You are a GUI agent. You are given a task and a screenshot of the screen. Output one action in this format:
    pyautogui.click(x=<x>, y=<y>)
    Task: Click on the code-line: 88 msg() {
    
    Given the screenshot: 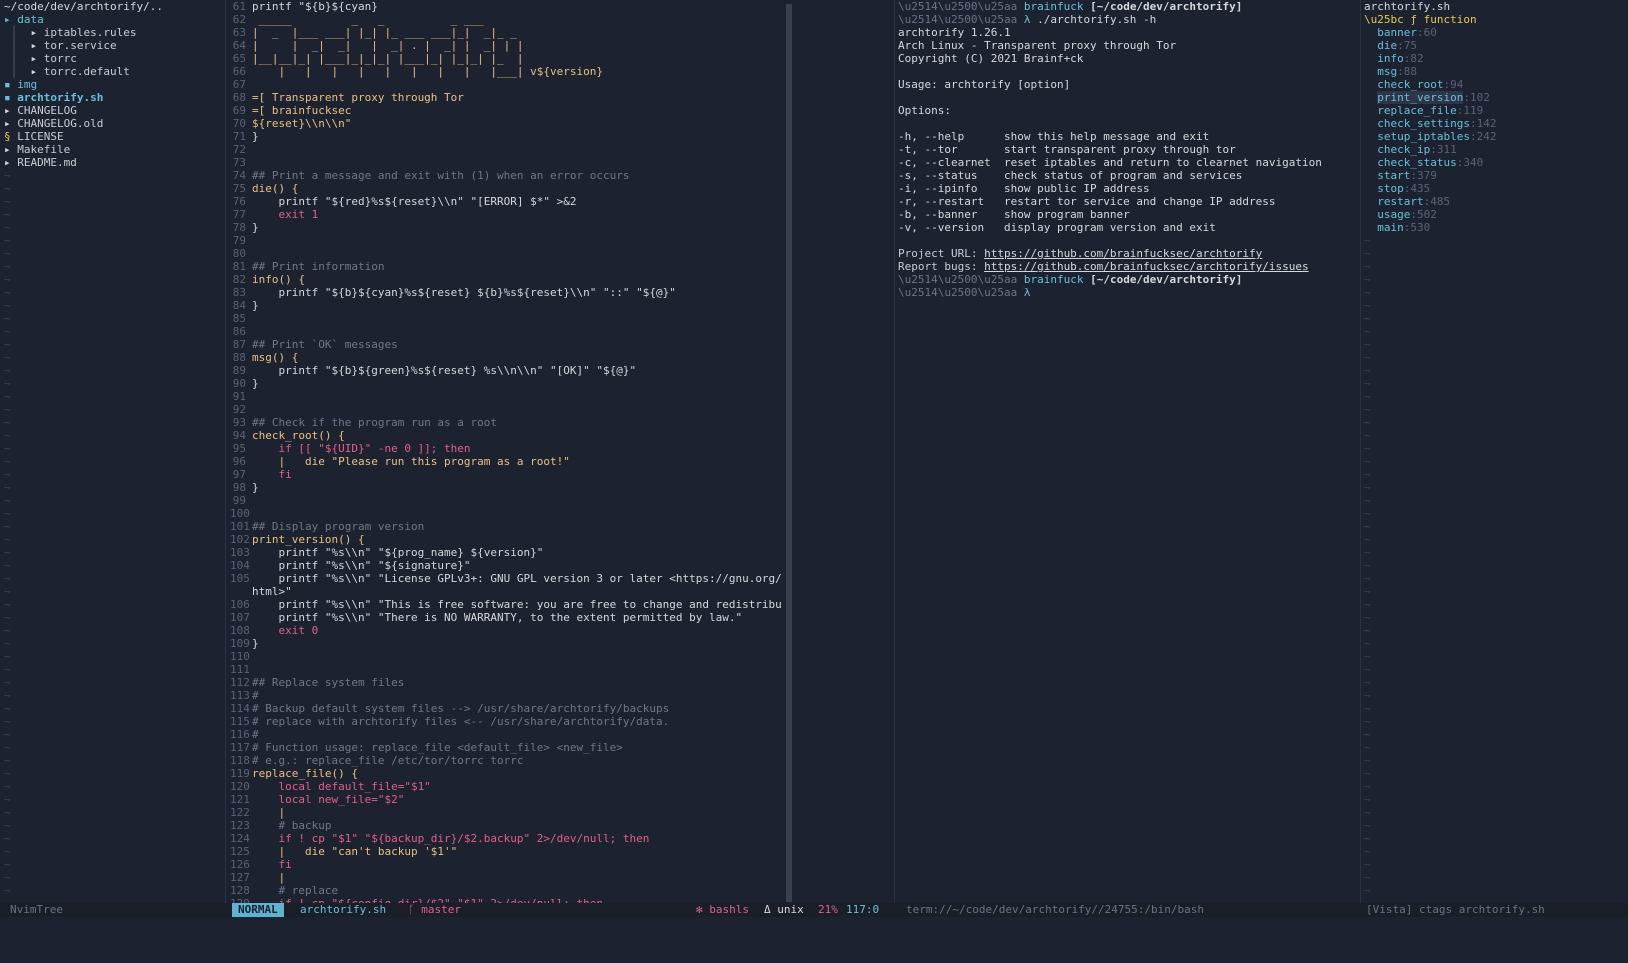 What is the action you would take?
    pyautogui.click(x=506, y=357)
    